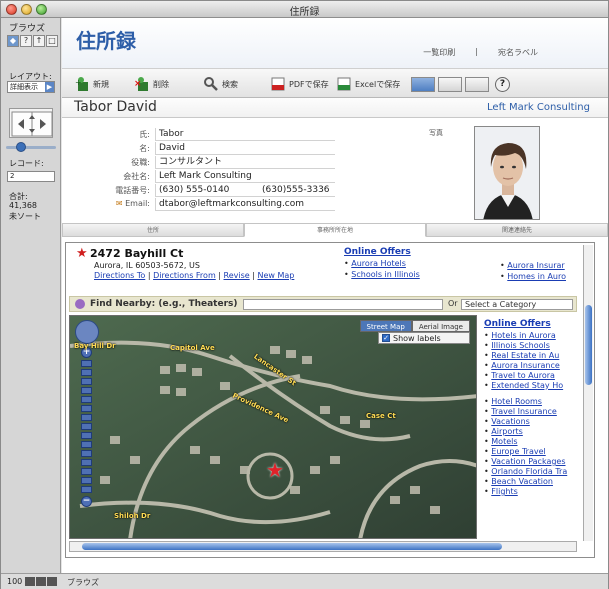  What do you see at coordinates (523, 335) in the screenshot?
I see `offer-link: Hotels in Aurora` at bounding box center [523, 335].